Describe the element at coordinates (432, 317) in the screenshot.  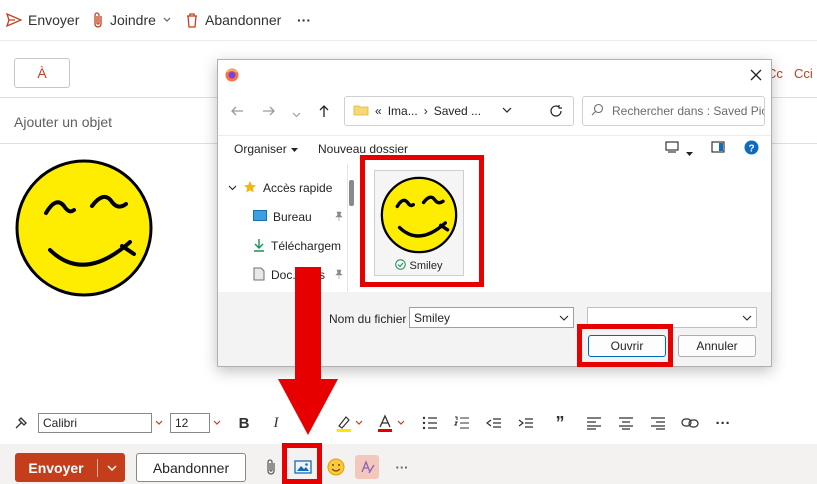
I see `filename-value: Smiley` at that location.